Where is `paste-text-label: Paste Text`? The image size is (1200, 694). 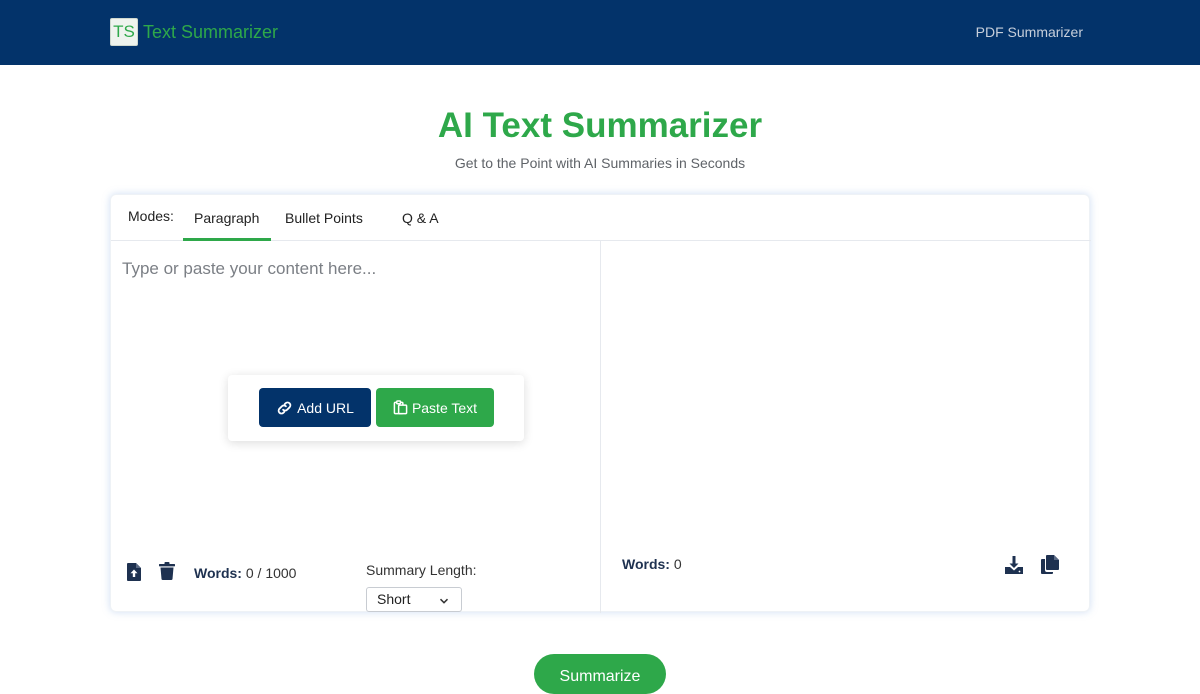 paste-text-label: Paste Text is located at coordinates (444, 407).